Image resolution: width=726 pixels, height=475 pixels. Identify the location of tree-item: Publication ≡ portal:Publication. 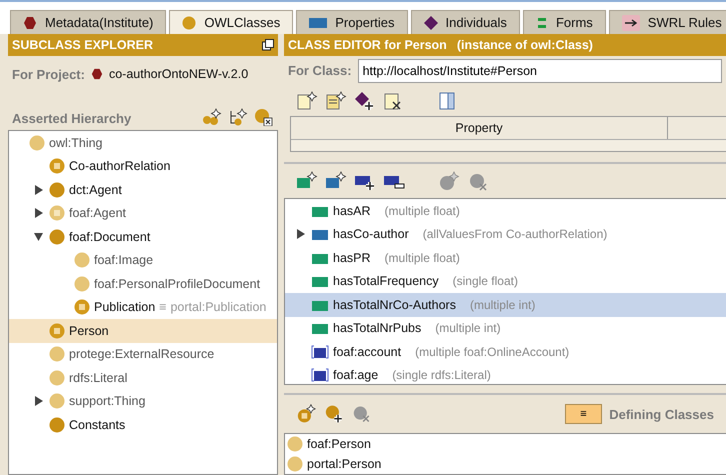
(143, 307).